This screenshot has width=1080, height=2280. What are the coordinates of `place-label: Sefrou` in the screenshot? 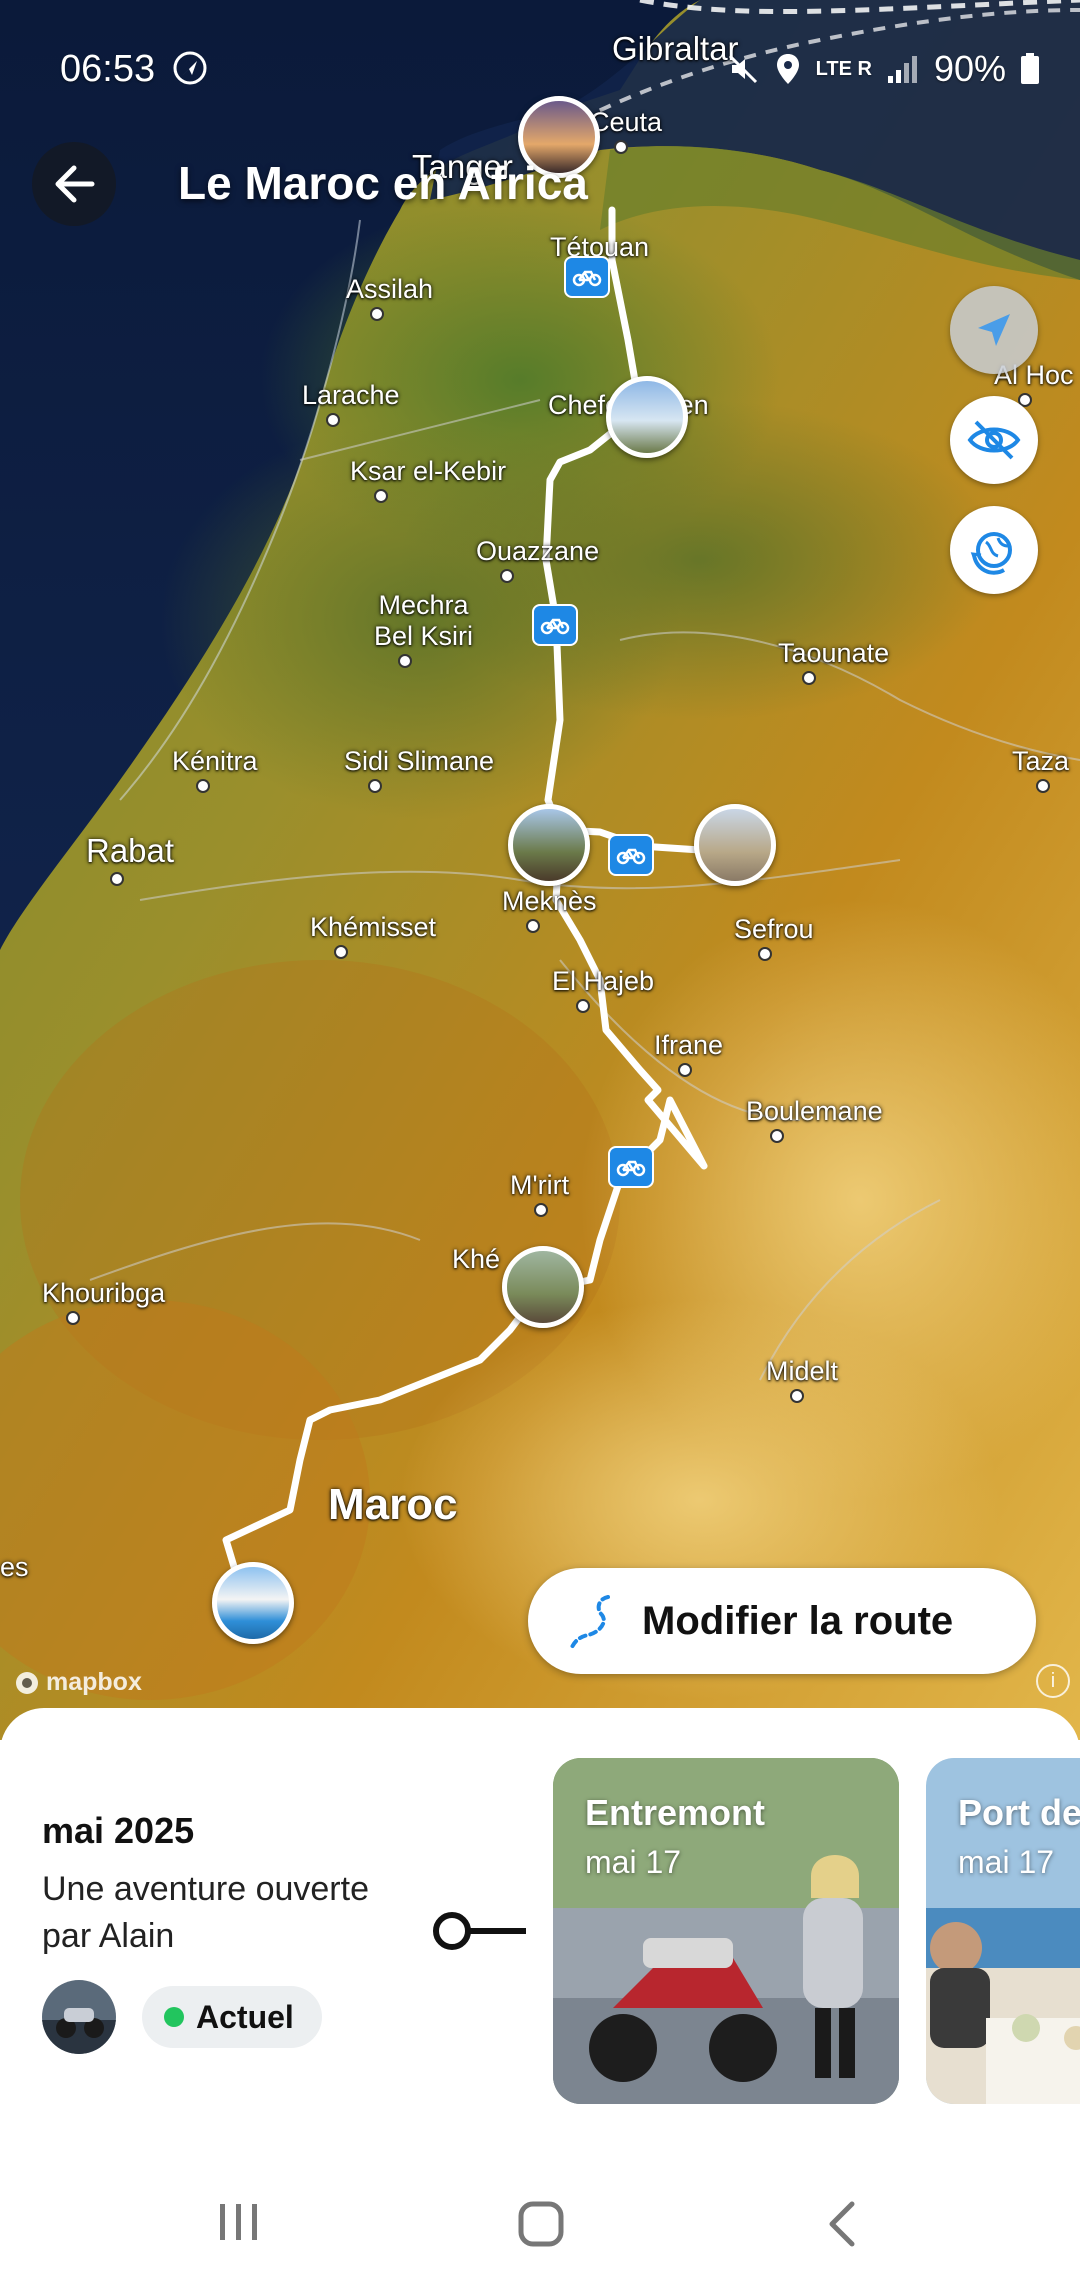 It's located at (774, 929).